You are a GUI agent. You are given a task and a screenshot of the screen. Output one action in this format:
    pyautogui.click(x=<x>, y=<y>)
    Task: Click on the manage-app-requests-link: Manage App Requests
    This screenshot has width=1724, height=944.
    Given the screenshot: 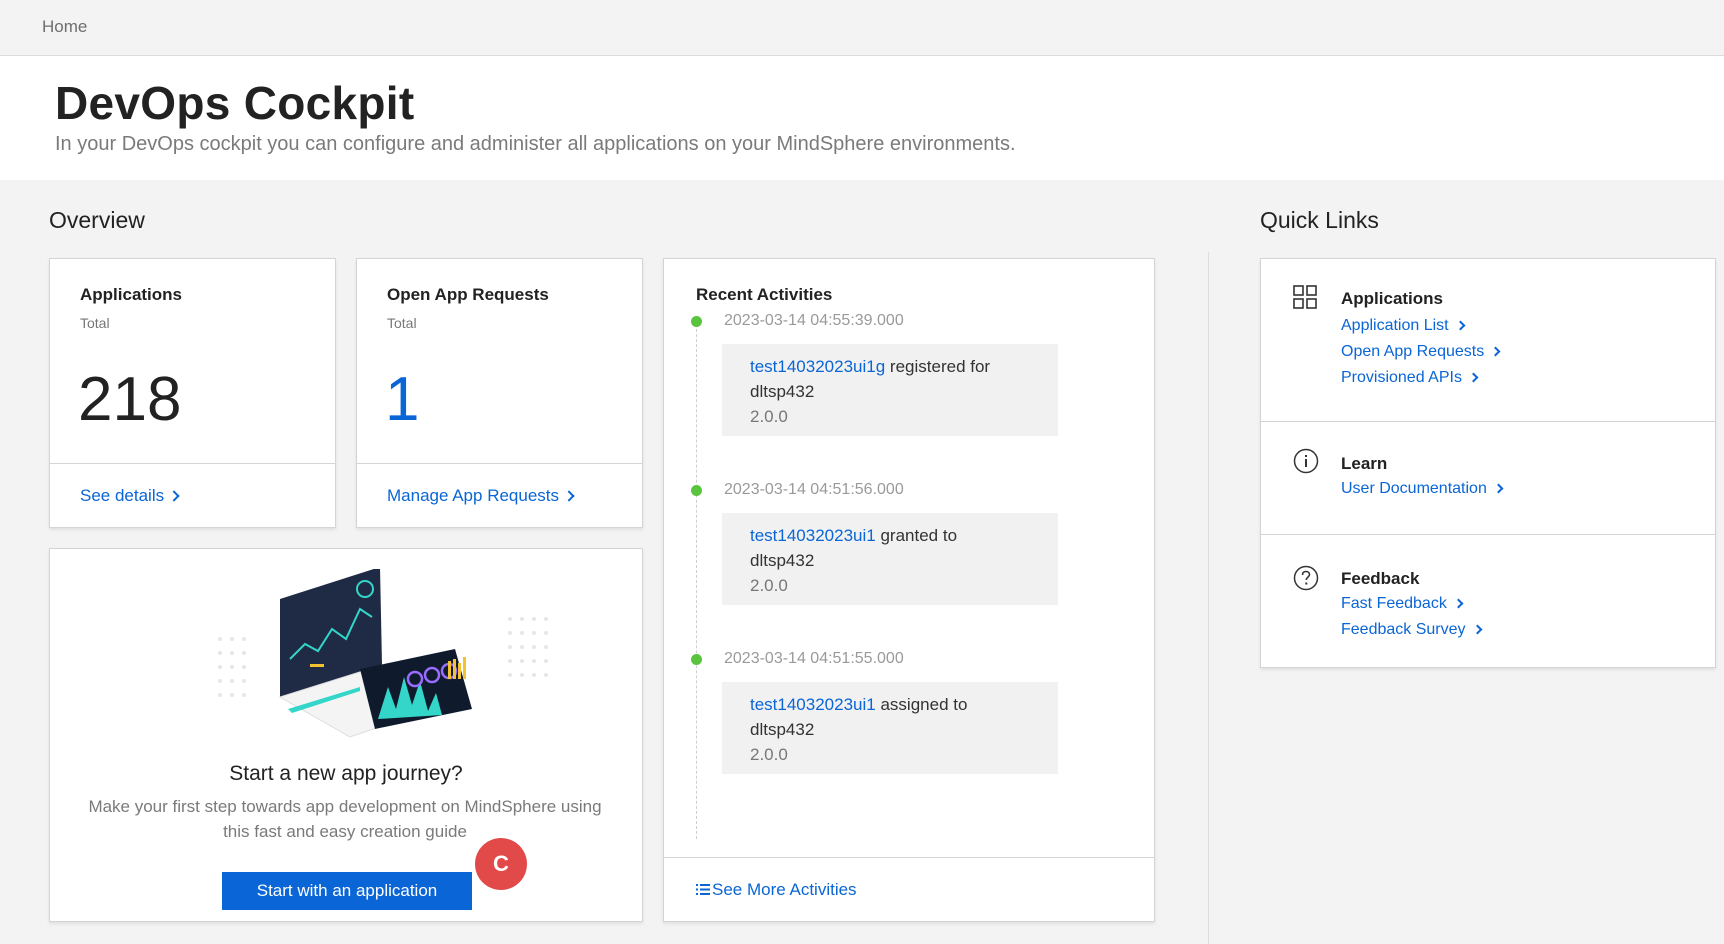 What is the action you would take?
    pyautogui.click(x=481, y=496)
    